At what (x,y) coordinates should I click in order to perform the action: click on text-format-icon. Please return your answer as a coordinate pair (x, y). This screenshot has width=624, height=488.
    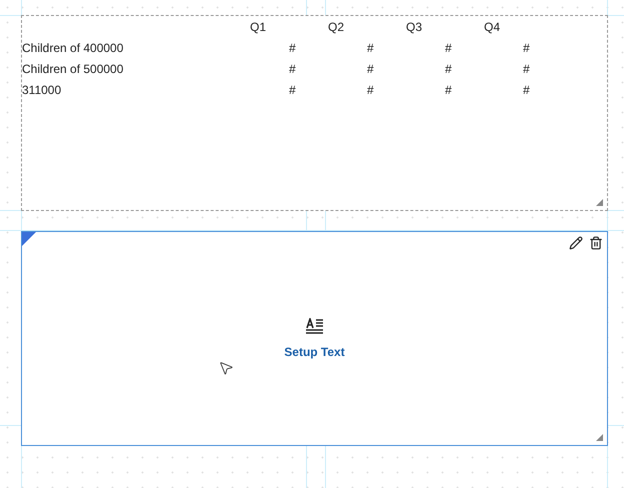
    Looking at the image, I should click on (315, 326).